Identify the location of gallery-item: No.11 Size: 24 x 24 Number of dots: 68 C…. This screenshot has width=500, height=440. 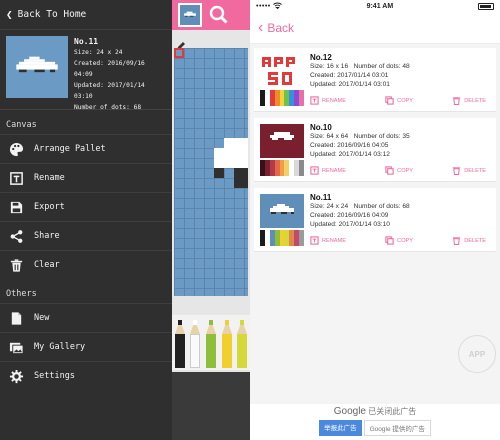
(375, 220).